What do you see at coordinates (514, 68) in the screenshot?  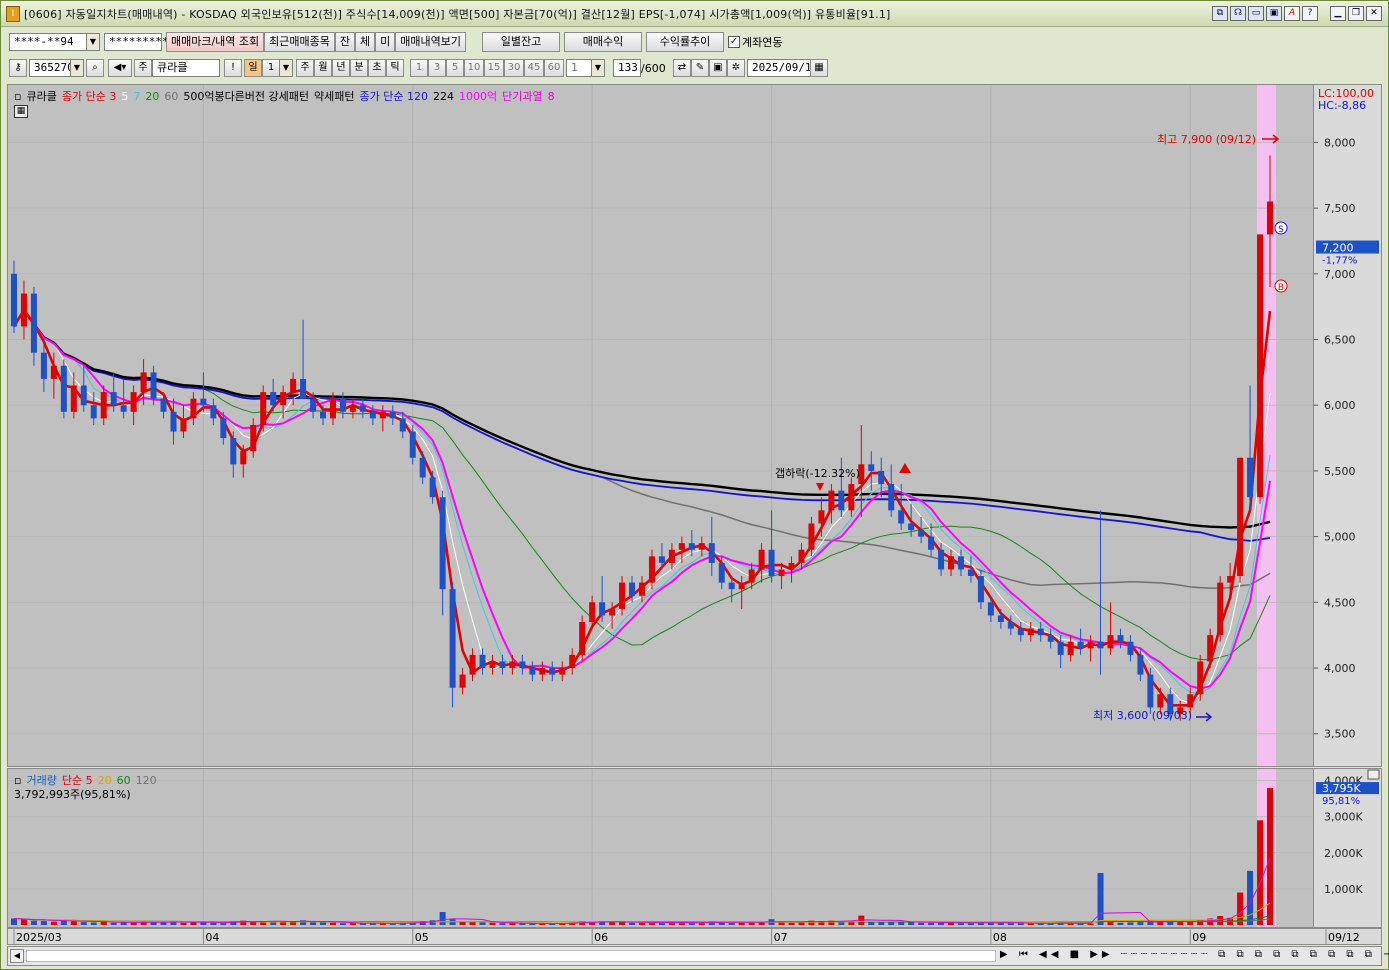 I see `interval-30-button: 30` at bounding box center [514, 68].